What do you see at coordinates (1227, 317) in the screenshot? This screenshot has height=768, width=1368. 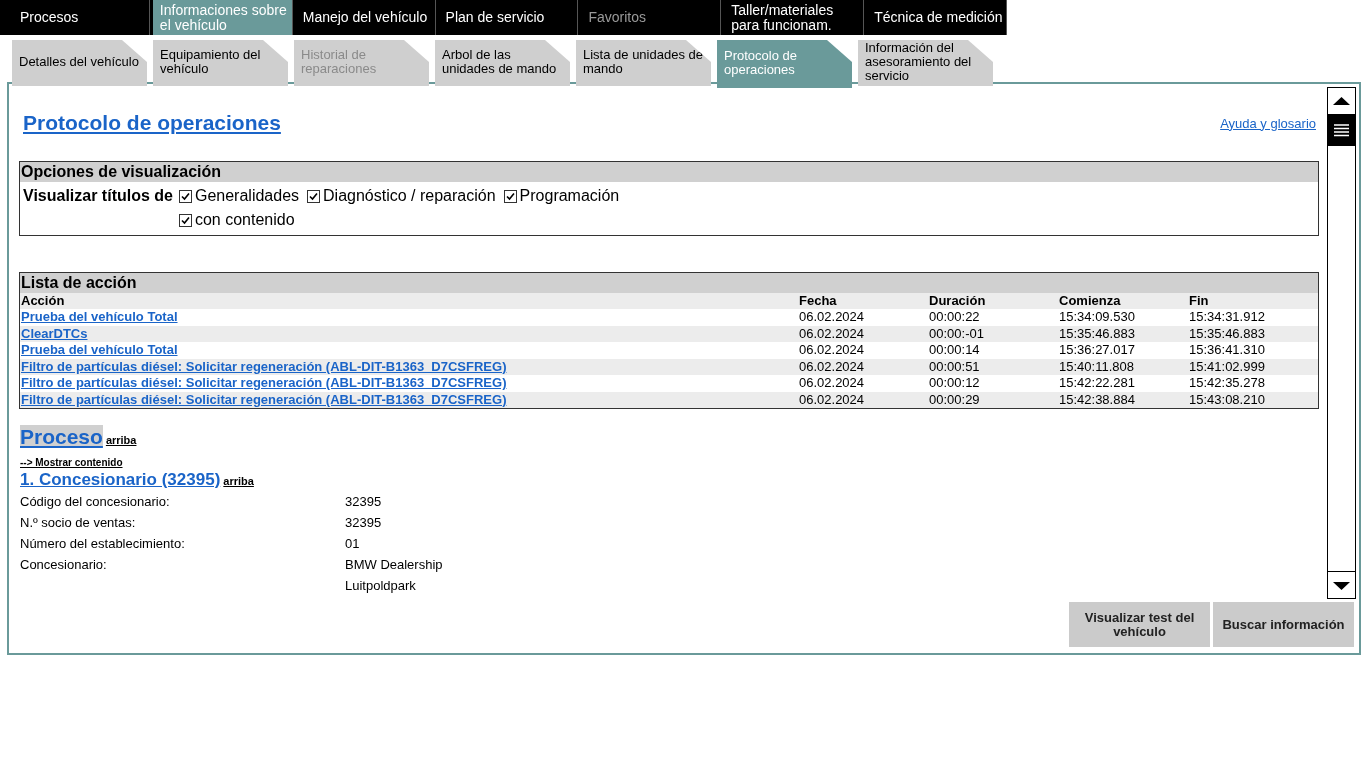 I see `table-cell-text: 15:34:31.912` at bounding box center [1227, 317].